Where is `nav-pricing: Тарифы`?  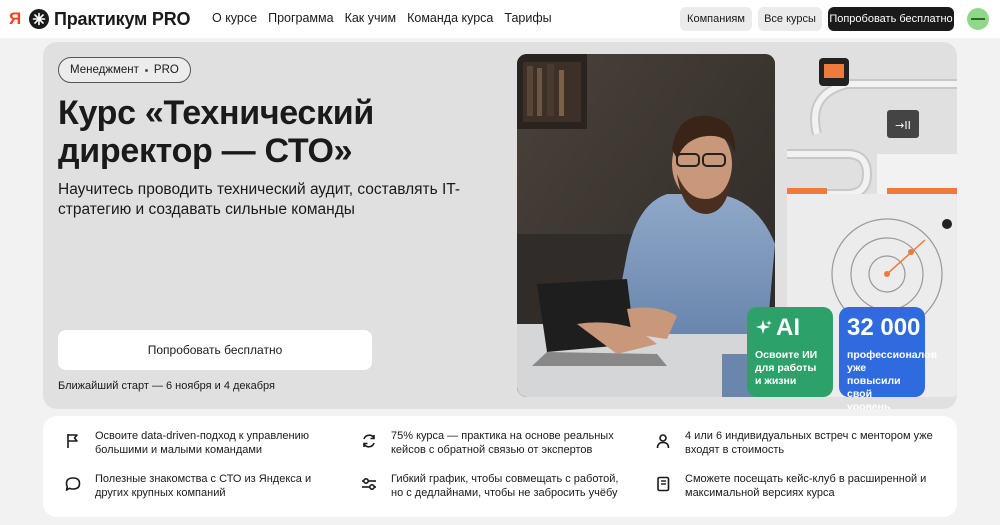 nav-pricing: Тарифы is located at coordinates (527, 18).